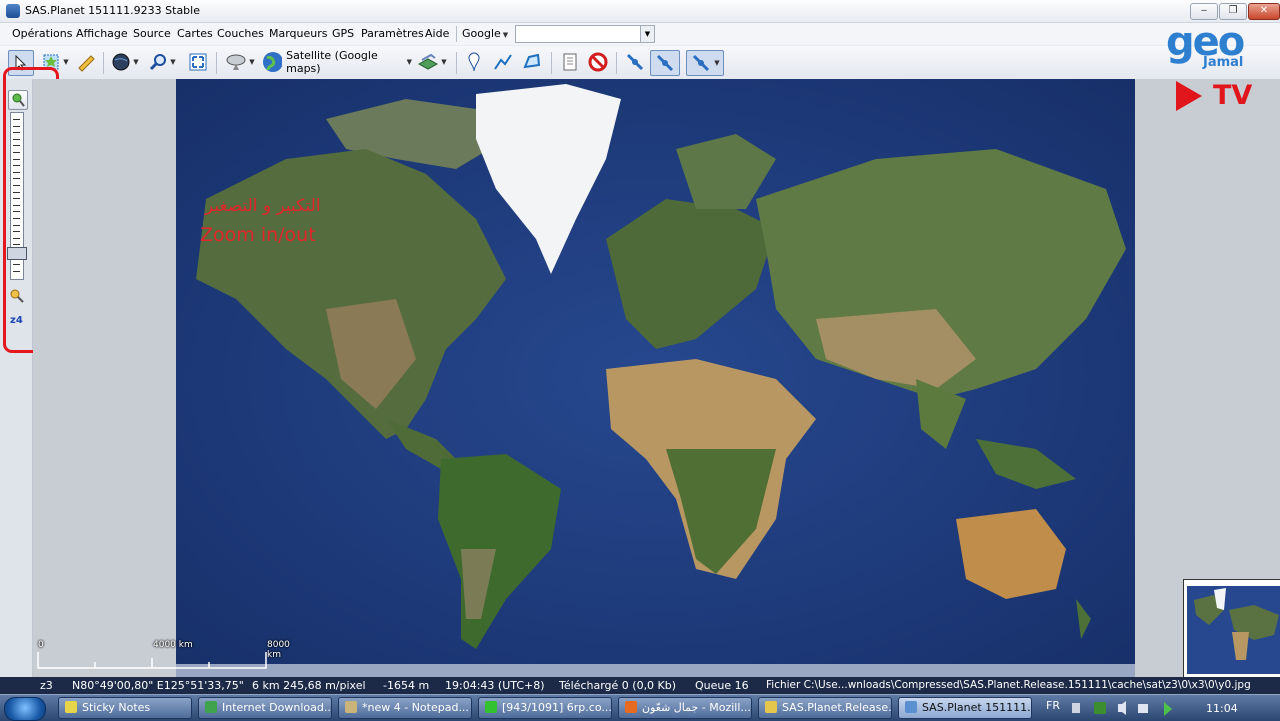 Image resolution: width=1280 pixels, height=721 pixels. I want to click on zoom-out-button, so click(17, 296).